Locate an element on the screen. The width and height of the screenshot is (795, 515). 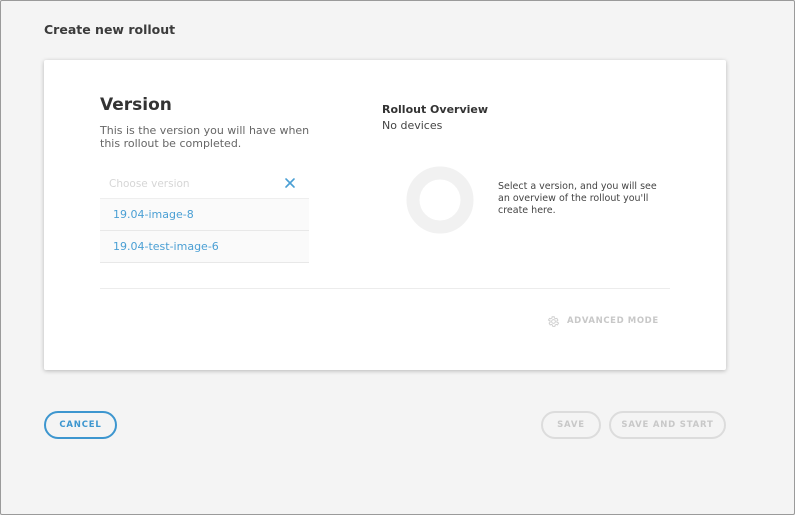
advanced-mode-label: ADVANCED MODE is located at coordinates (613, 321).